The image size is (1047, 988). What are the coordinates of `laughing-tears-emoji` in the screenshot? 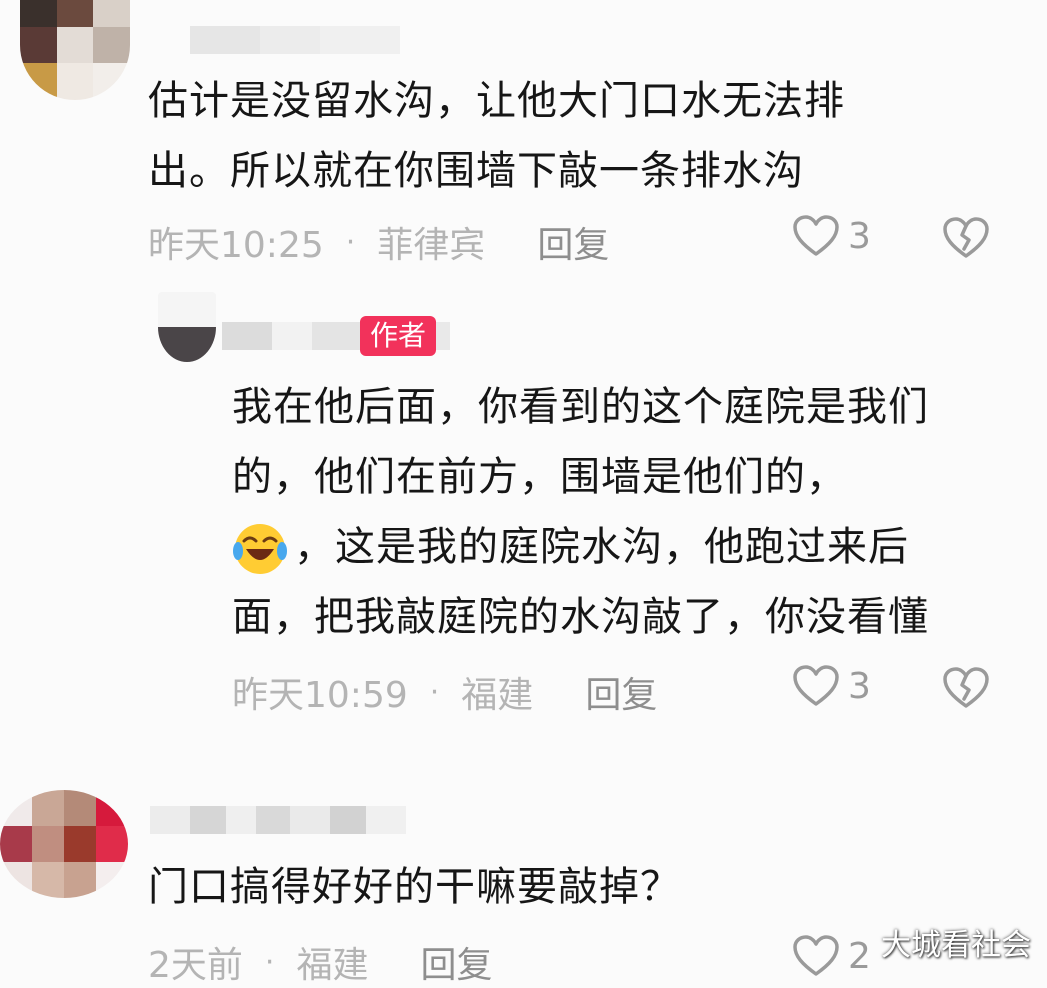 It's located at (260, 549).